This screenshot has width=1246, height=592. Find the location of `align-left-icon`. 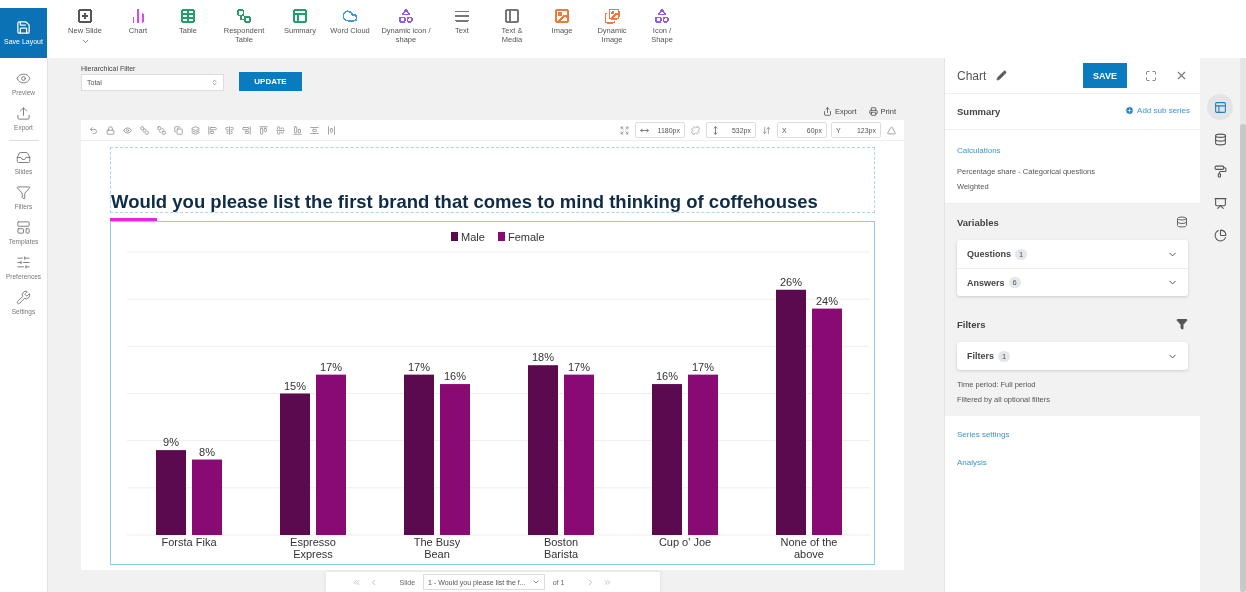

align-left-icon is located at coordinates (212, 130).